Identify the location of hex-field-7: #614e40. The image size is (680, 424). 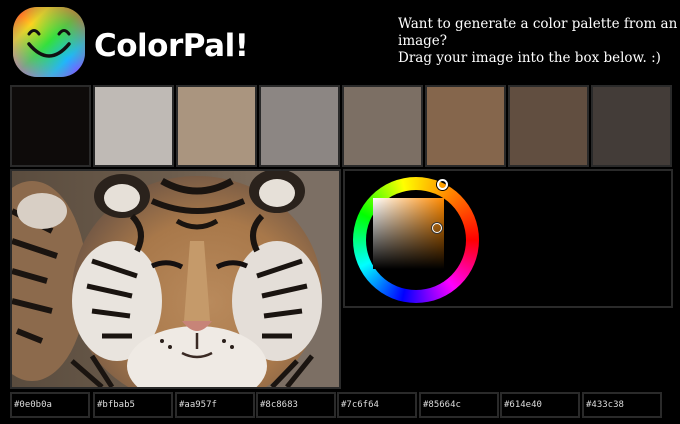
(540, 405).